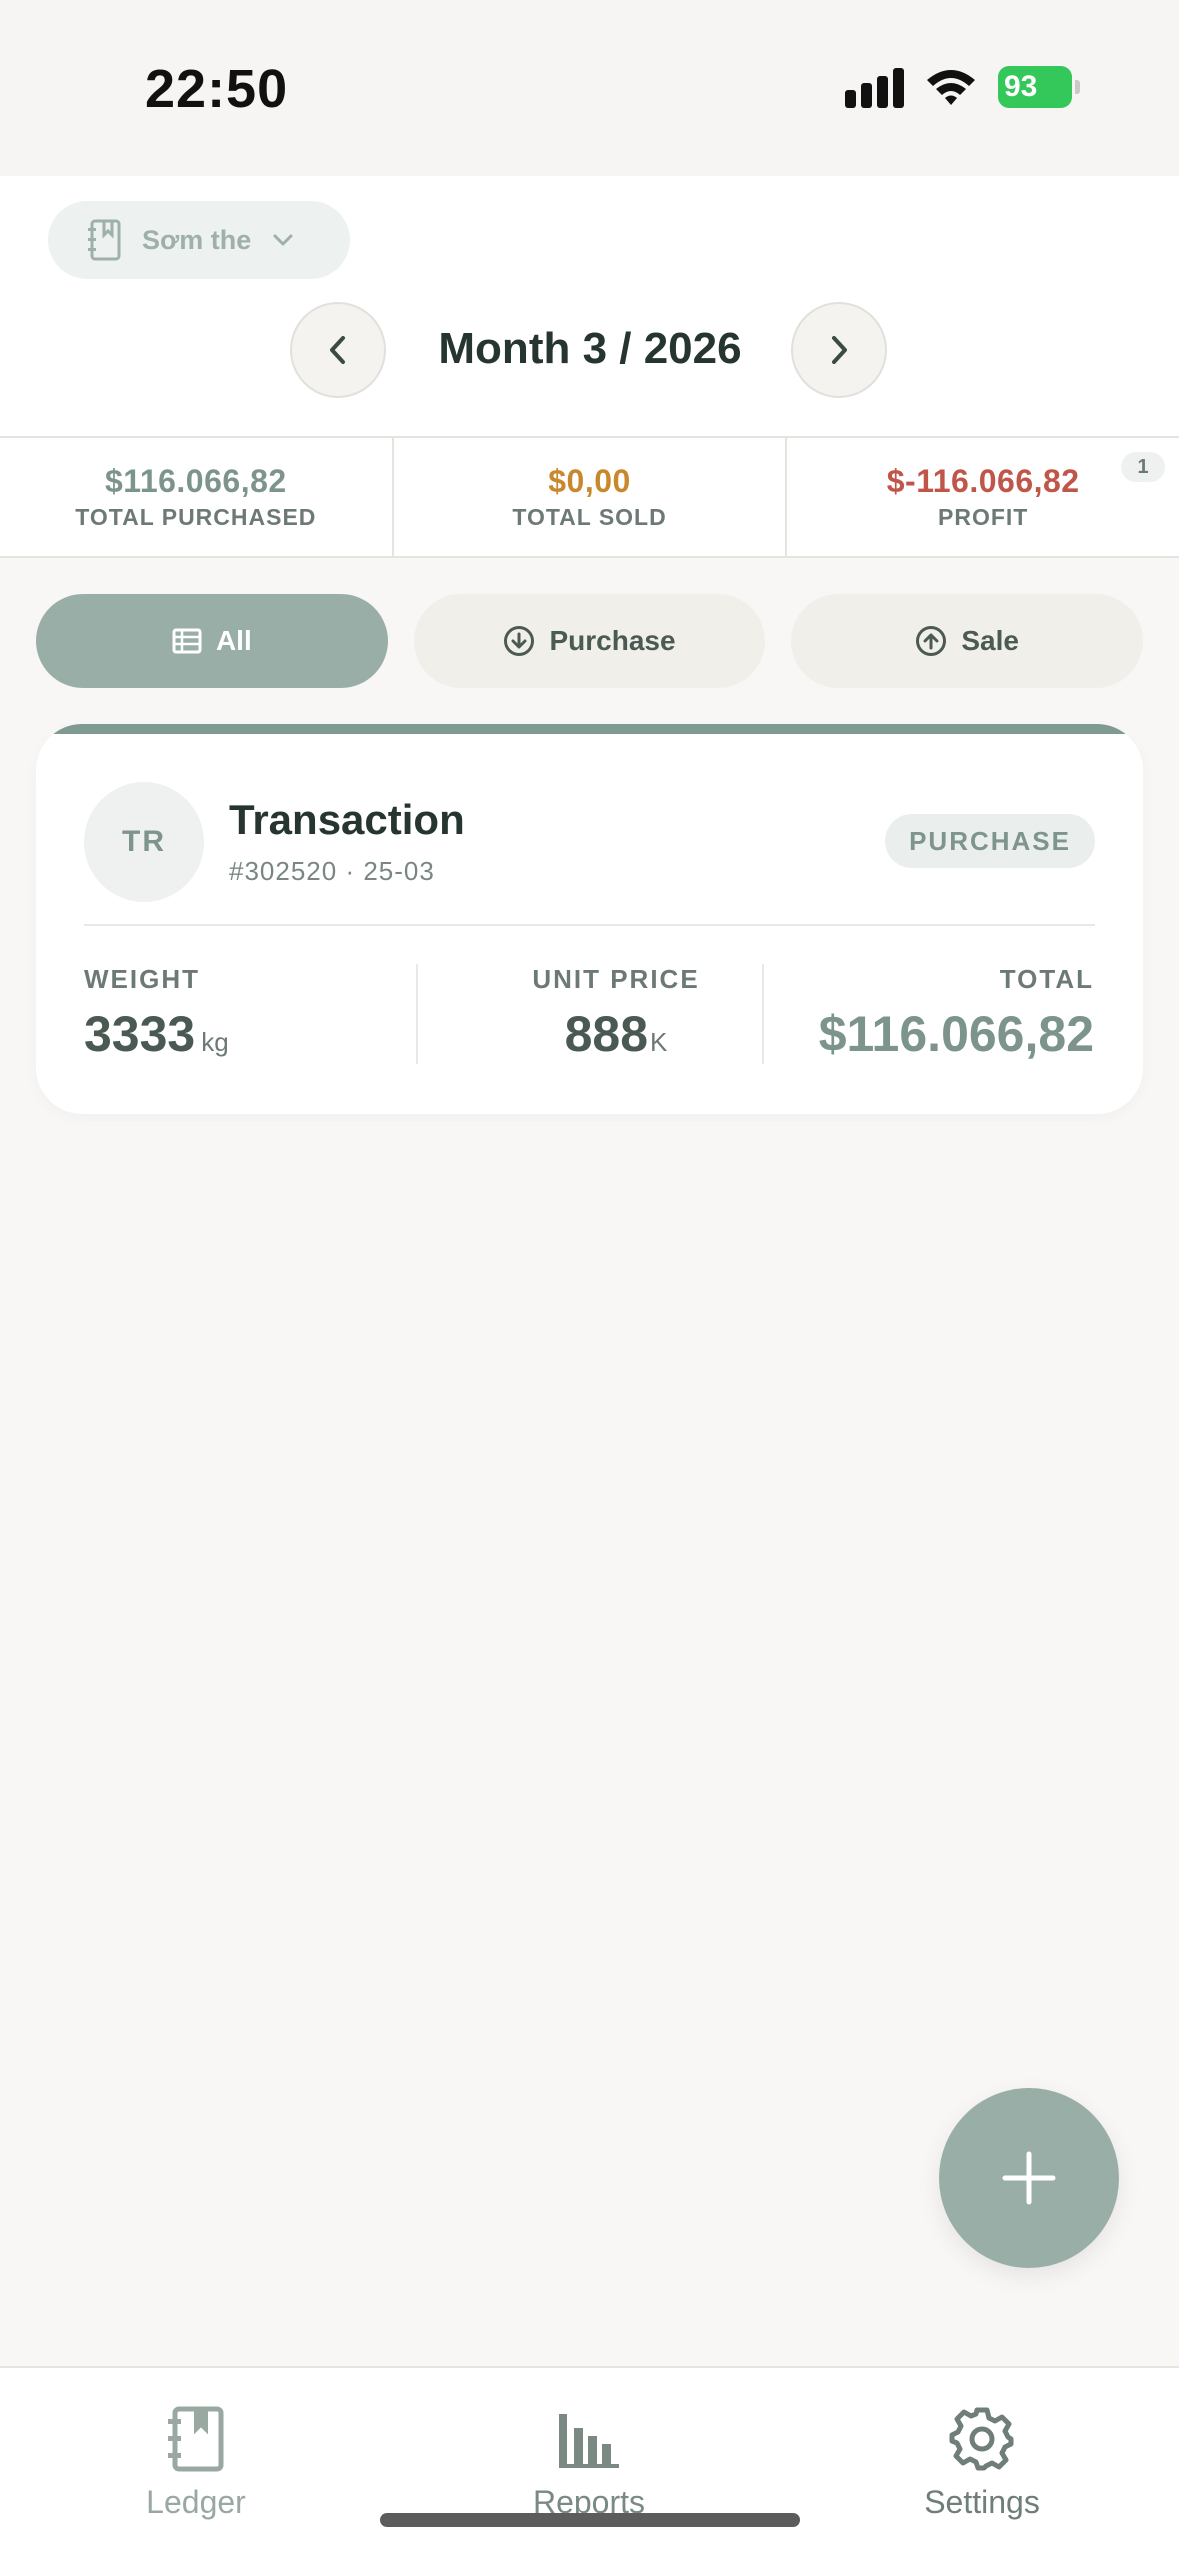 The width and height of the screenshot is (1179, 2556). Describe the element at coordinates (196, 517) in the screenshot. I see `total-purchased-label: TOTAL PURCHASED` at that location.